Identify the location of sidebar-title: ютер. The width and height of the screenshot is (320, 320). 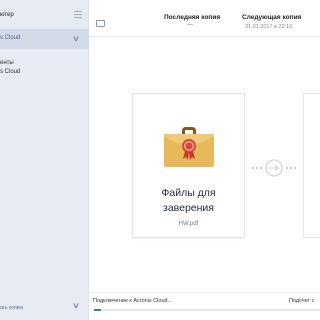
(7, 15).